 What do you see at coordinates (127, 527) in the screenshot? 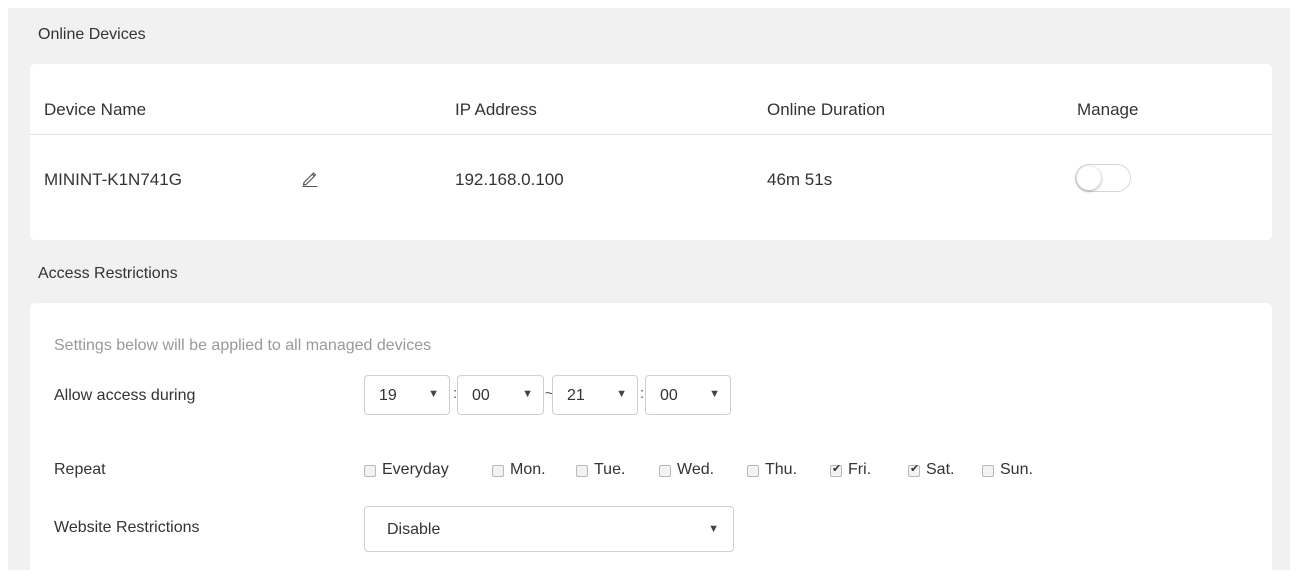
I see `website-restrictions-label: Website Restrictions` at bounding box center [127, 527].